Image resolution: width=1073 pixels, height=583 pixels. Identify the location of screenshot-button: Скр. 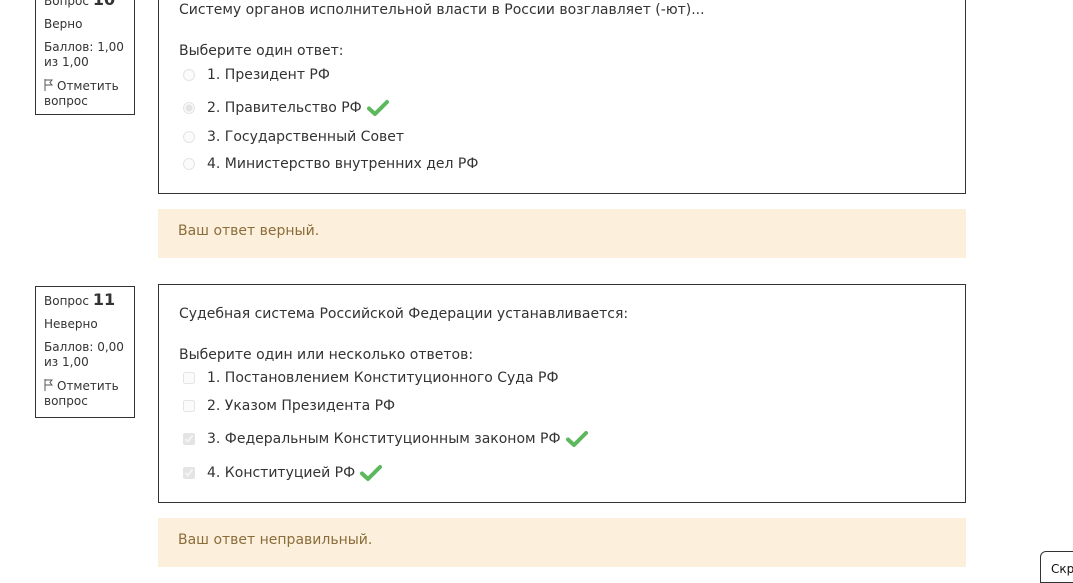
(1056, 567).